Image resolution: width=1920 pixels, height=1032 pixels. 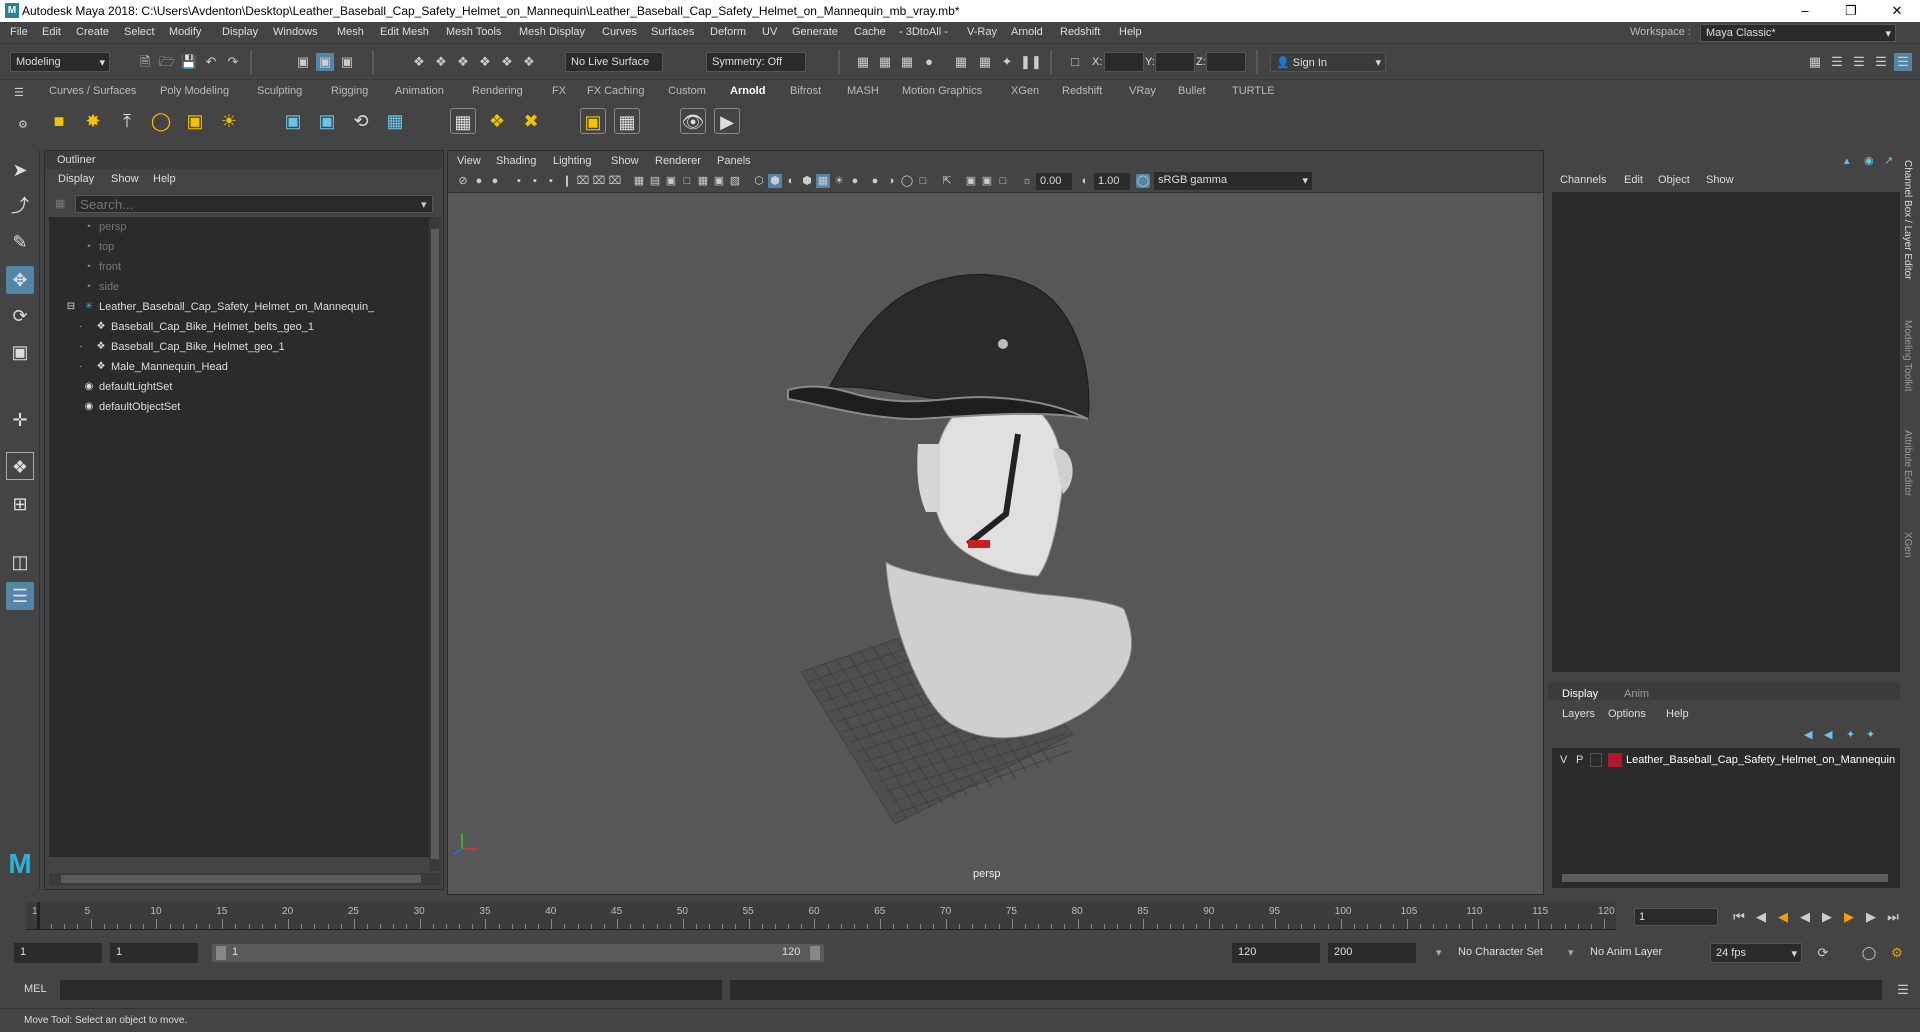 What do you see at coordinates (671, 181) in the screenshot?
I see `resolution-gate-icon: ▣` at bounding box center [671, 181].